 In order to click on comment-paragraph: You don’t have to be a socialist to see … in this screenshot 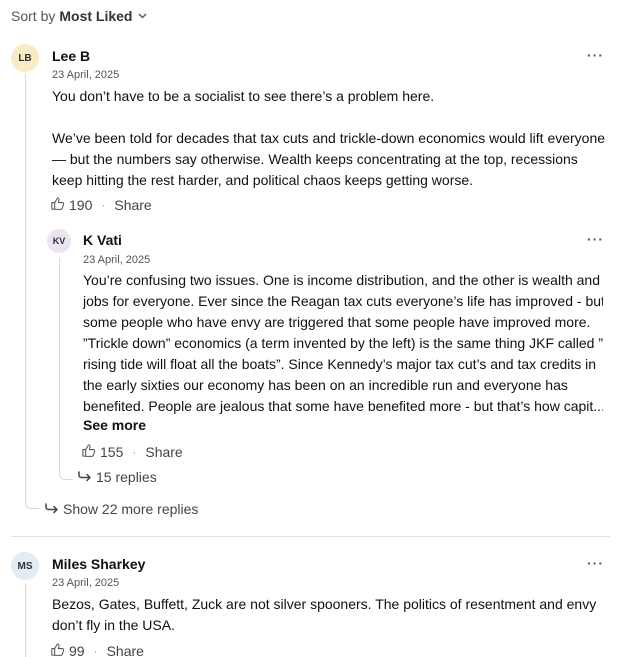, I will do `click(243, 96)`.